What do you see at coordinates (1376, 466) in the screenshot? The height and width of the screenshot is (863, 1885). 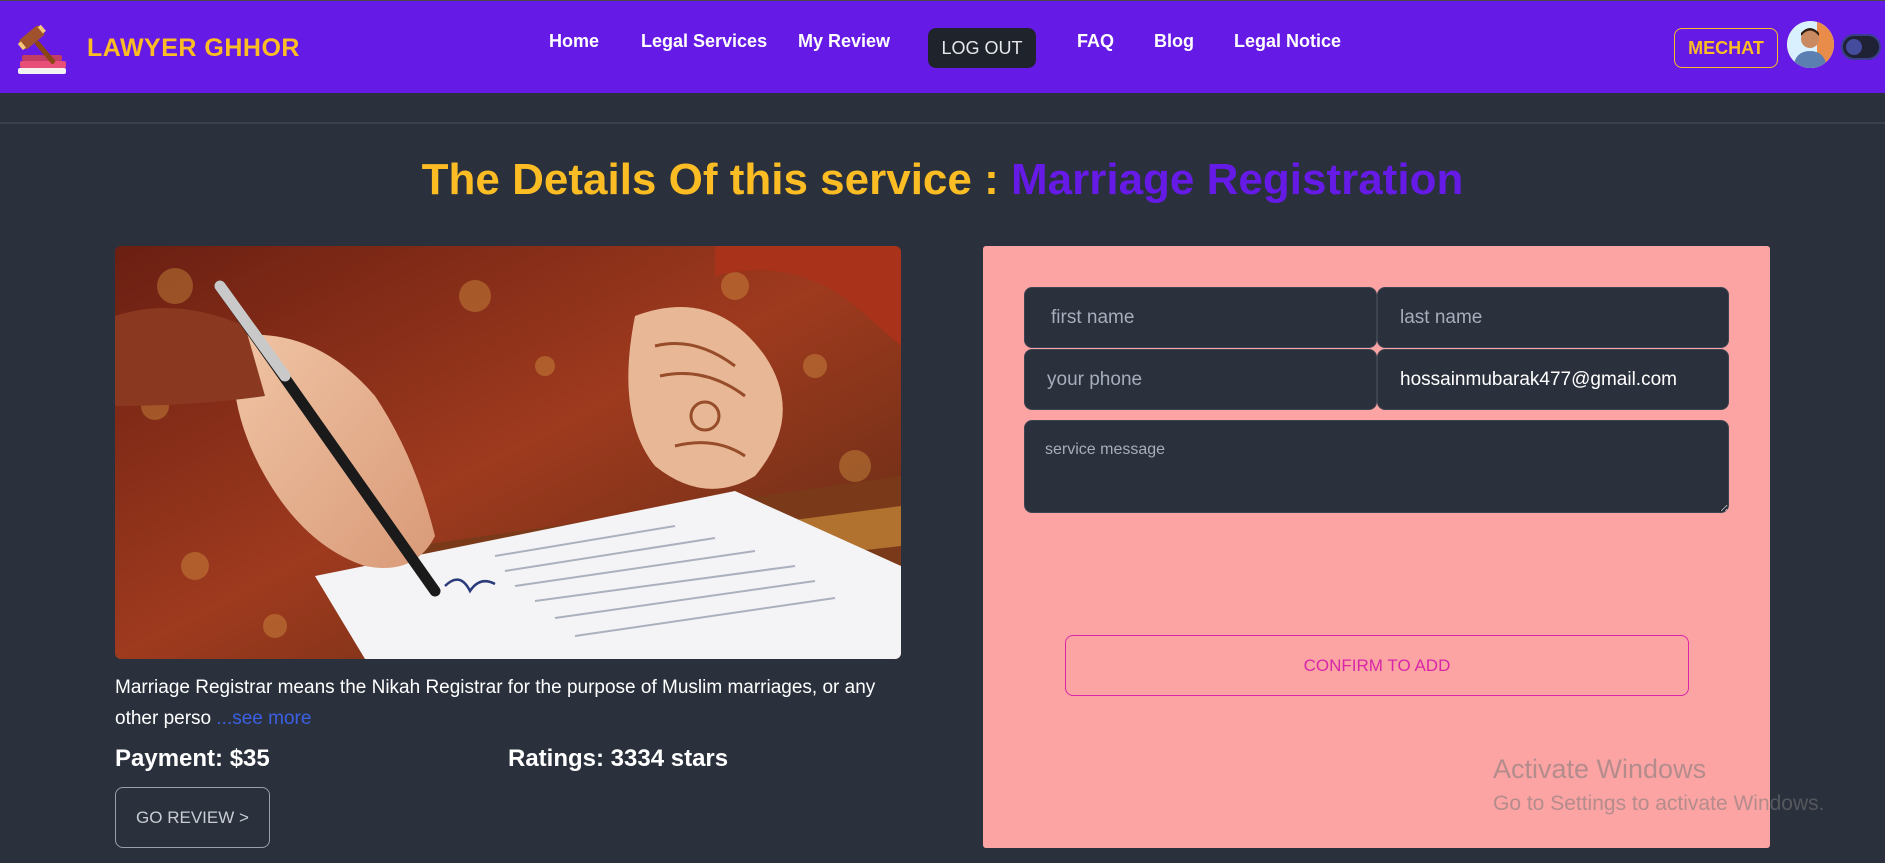 I see `service-message-textarea` at bounding box center [1376, 466].